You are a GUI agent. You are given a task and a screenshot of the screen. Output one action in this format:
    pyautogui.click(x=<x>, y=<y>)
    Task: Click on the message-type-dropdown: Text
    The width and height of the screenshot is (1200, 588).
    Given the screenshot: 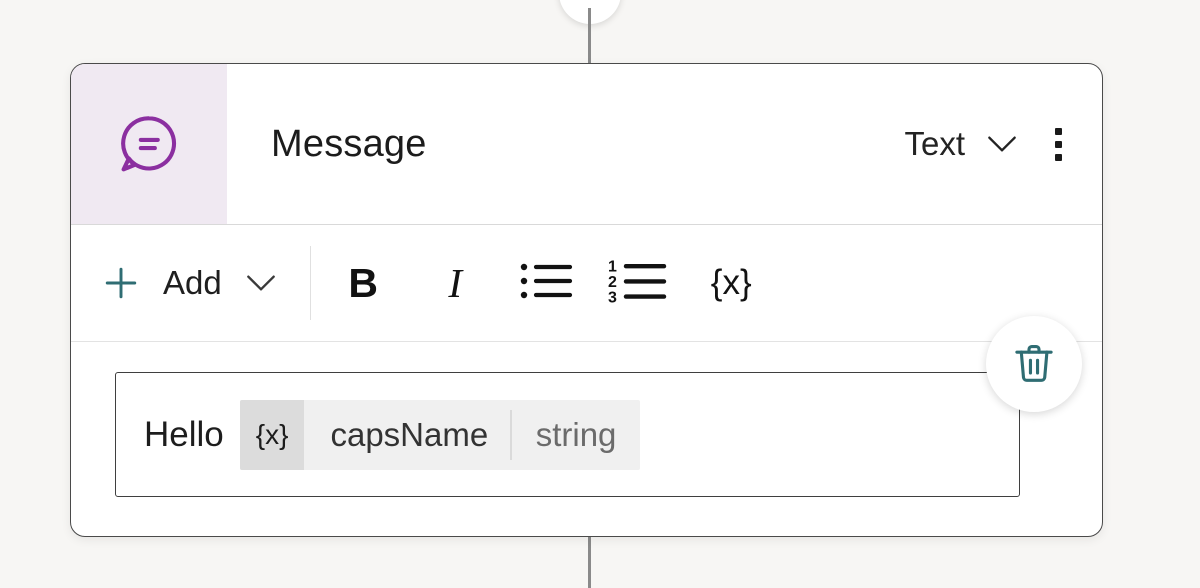 What is the action you would take?
    pyautogui.click(x=962, y=144)
    